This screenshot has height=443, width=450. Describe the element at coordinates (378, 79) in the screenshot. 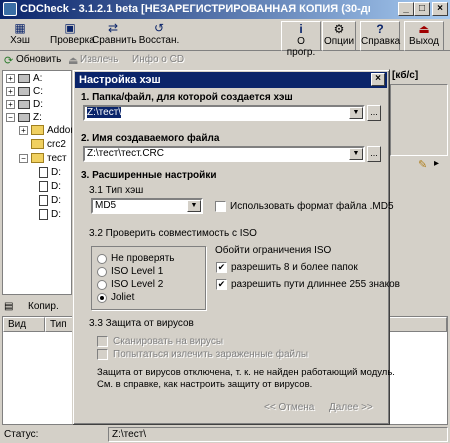

I see `dialog-close-button: ×` at that location.